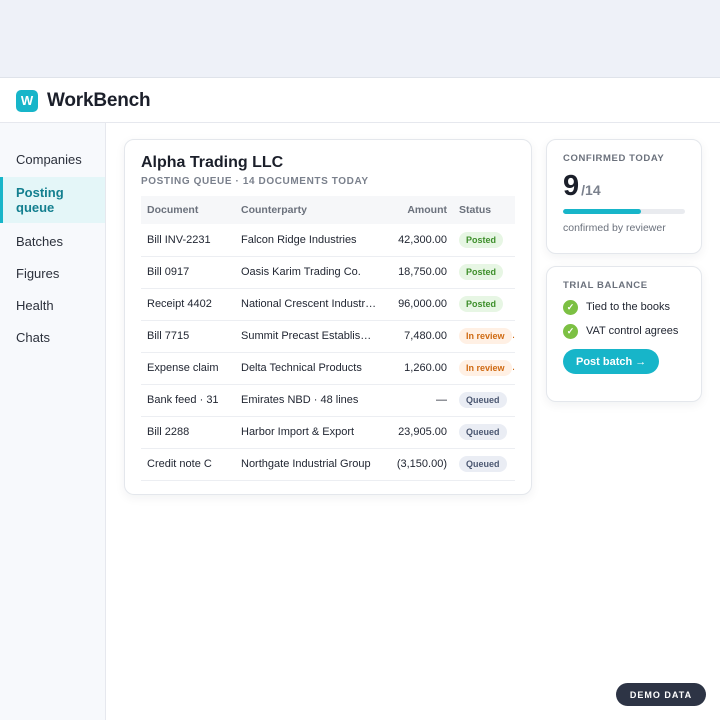 The image size is (720, 720). I want to click on cell-amount: 18,750.00, so click(418, 272).